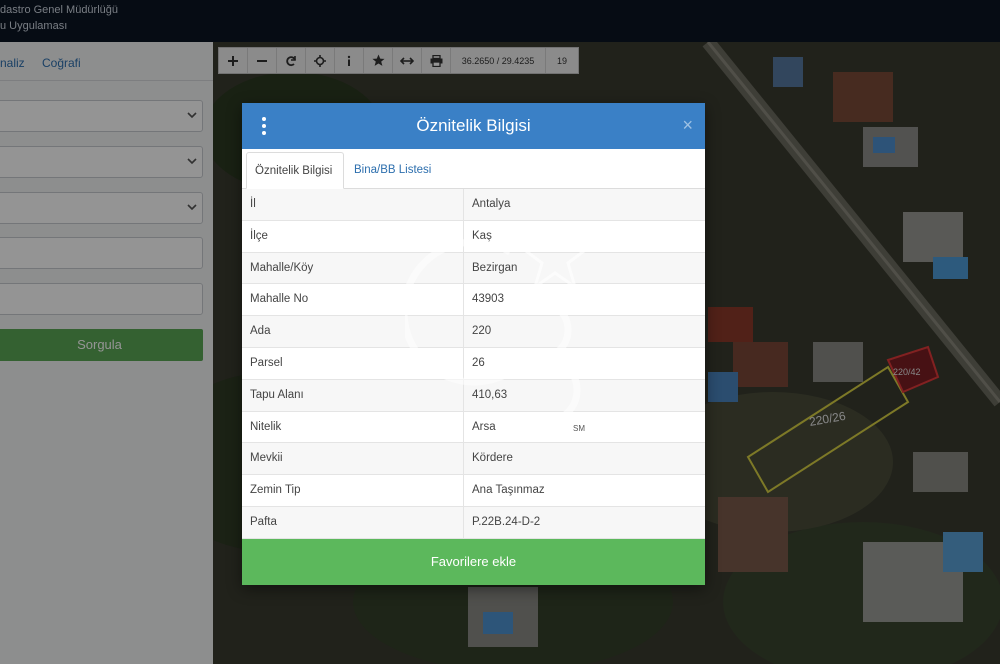  I want to click on table-row: İl Antalya, so click(473, 205).